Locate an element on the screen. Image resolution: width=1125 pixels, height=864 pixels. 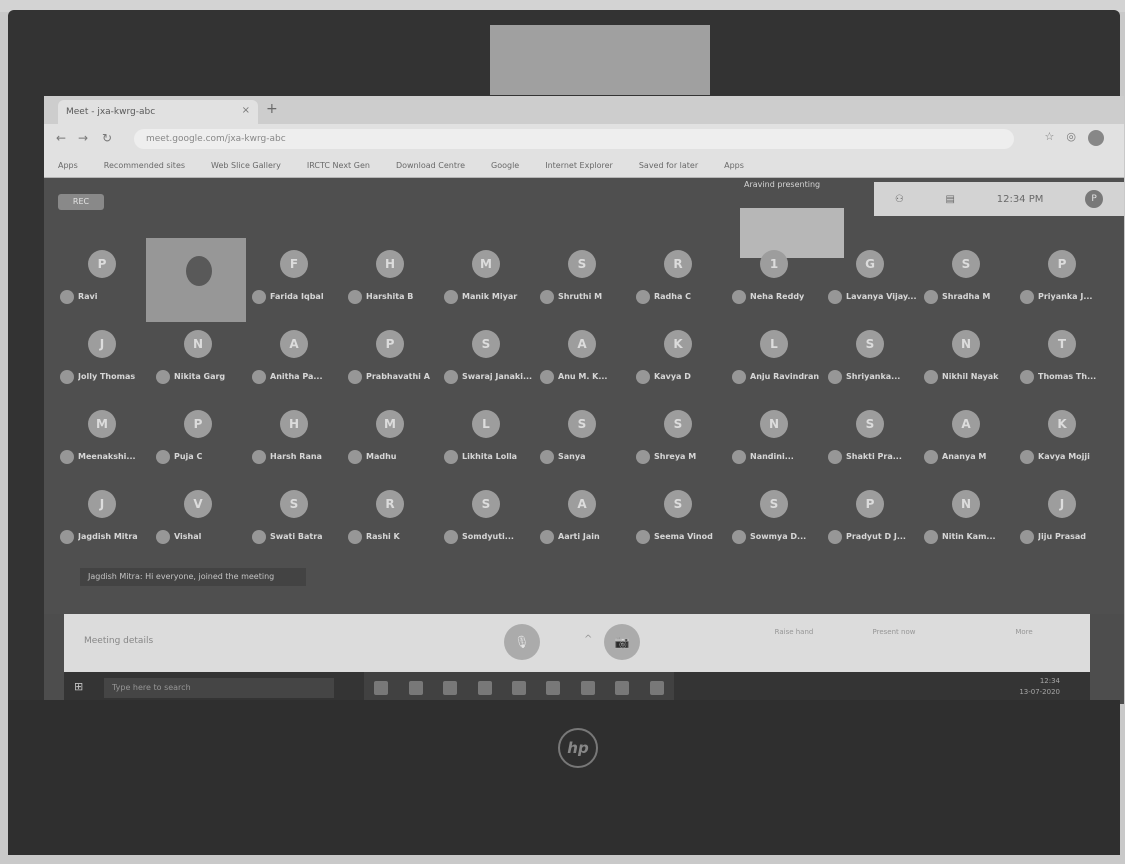
address-input: meet.google.com/jxa-kwrg-abc is located at coordinates (574, 139).